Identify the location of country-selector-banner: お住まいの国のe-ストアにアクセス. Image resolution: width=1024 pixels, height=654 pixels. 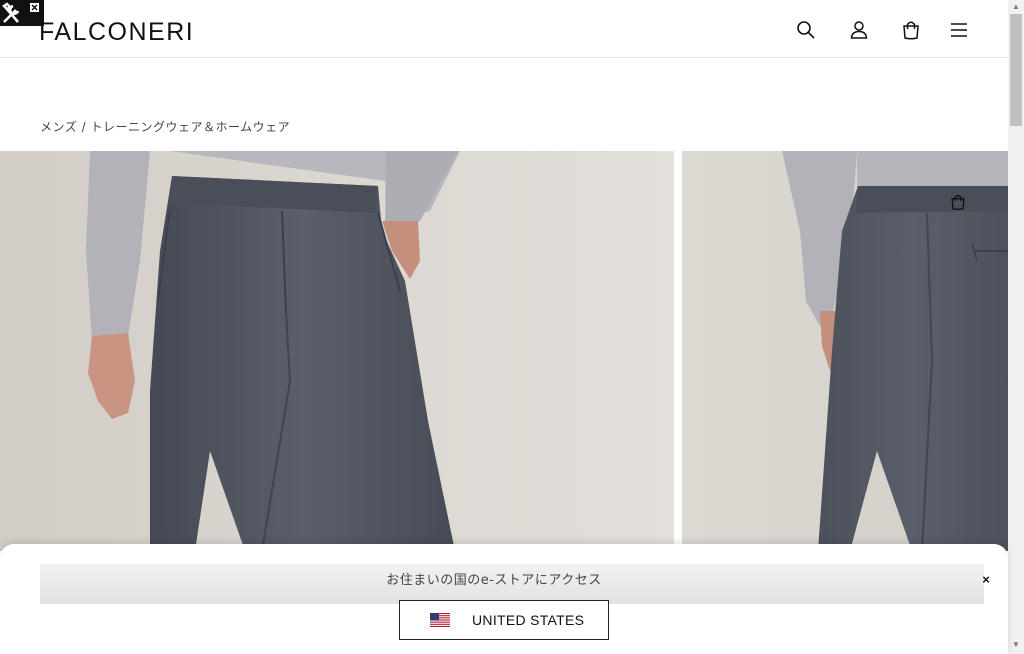
(512, 584).